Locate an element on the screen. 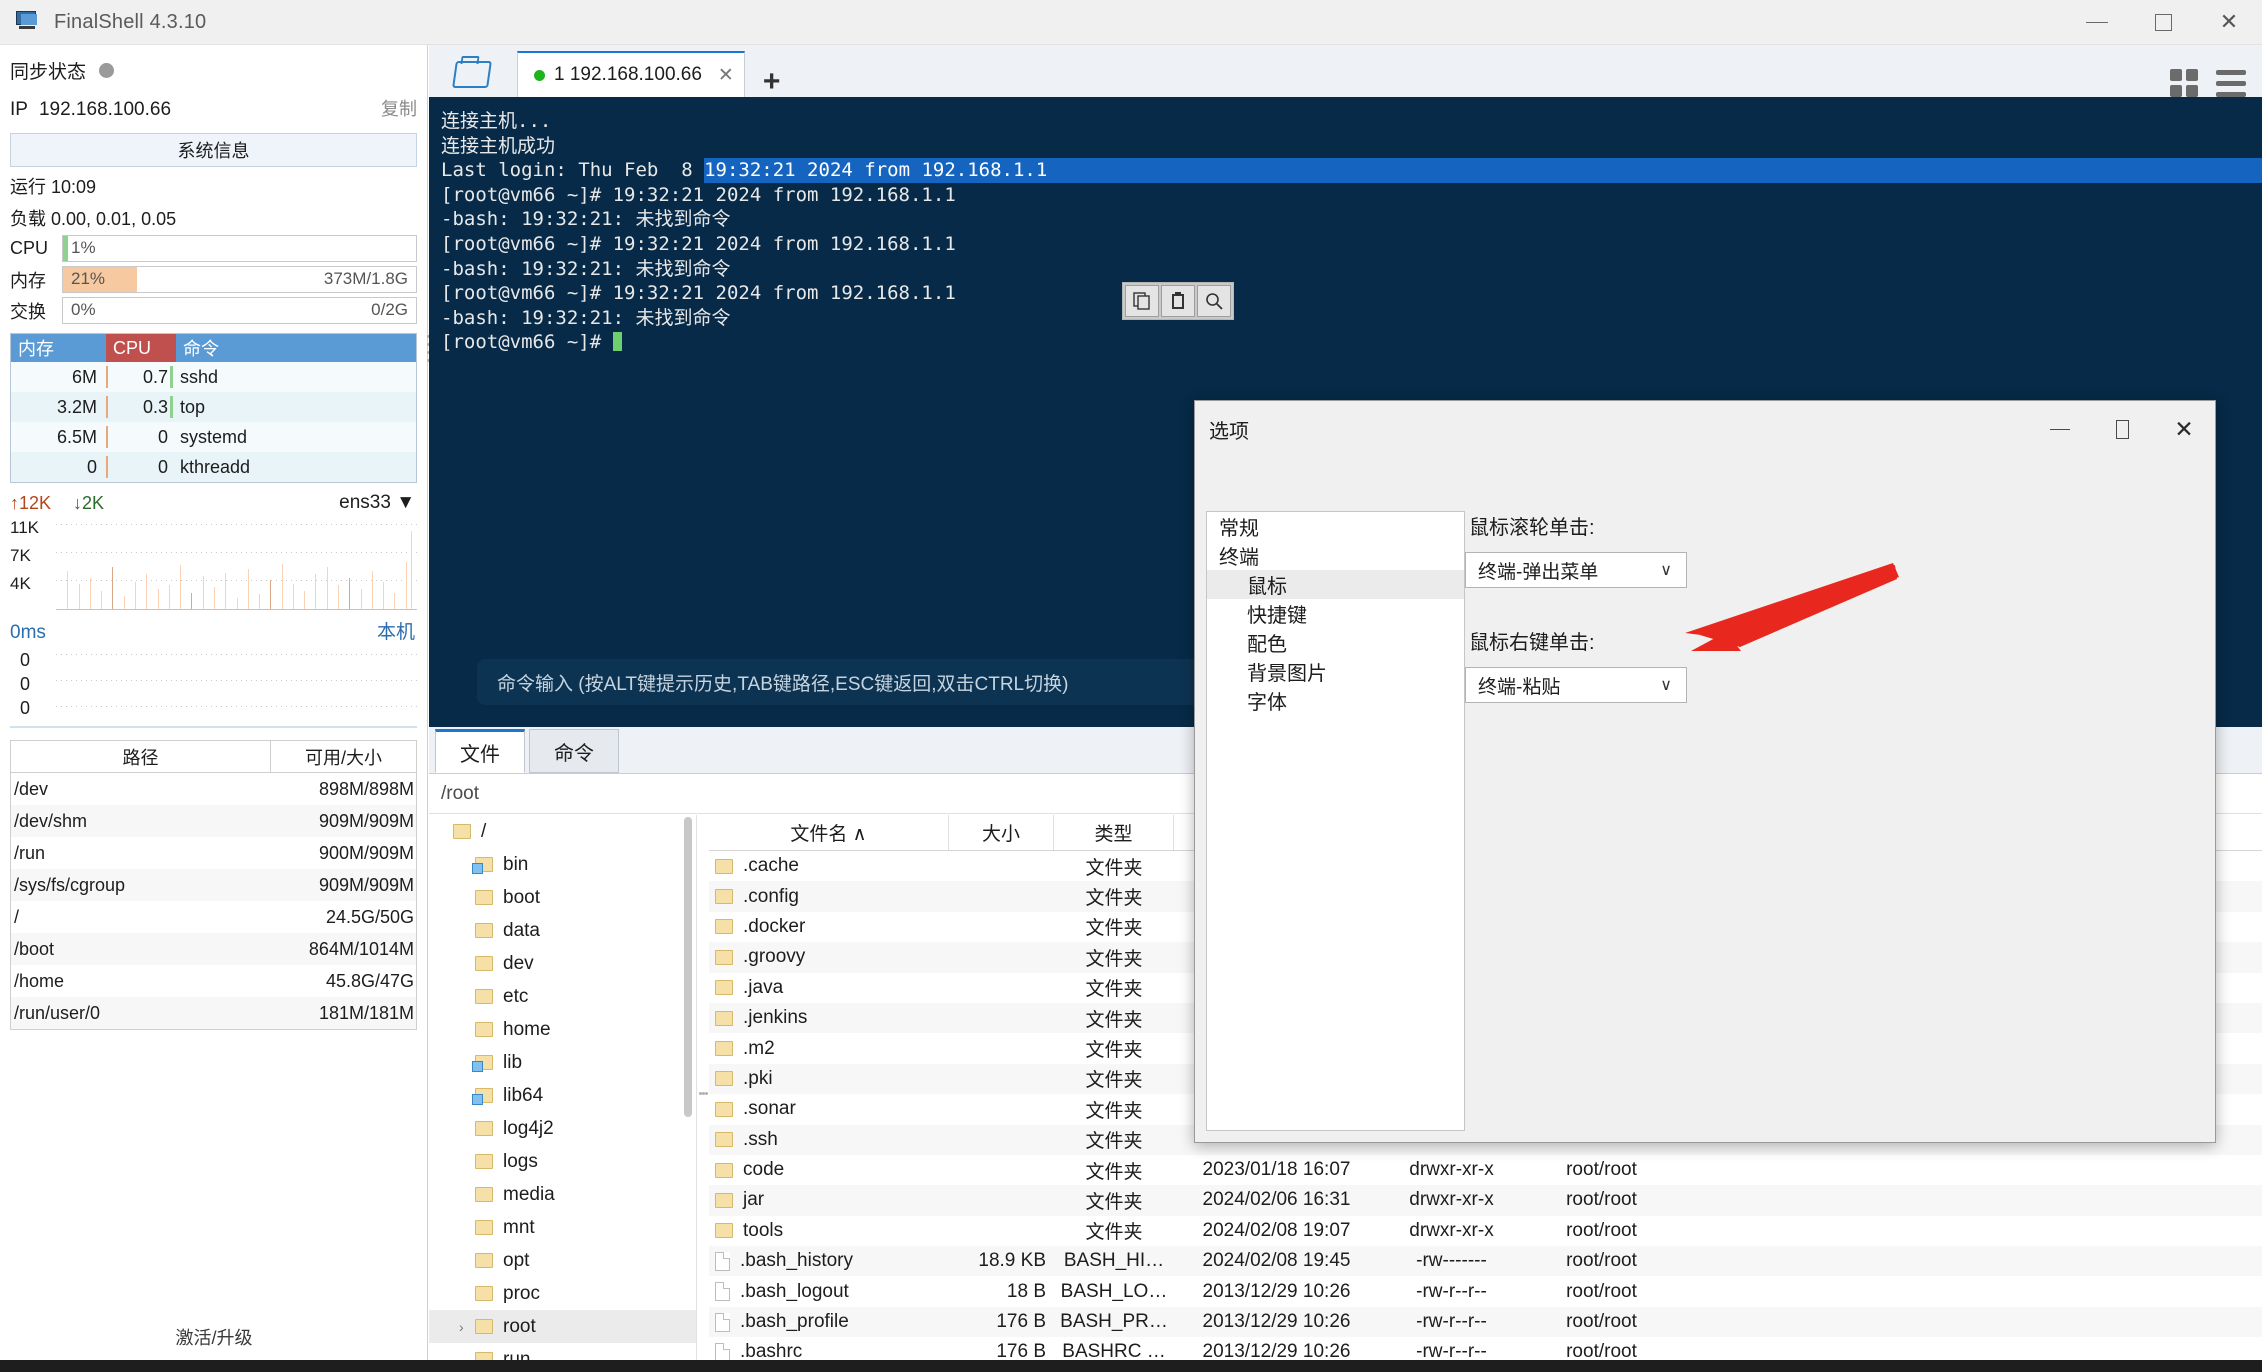 The width and height of the screenshot is (2262, 1372). new-session-tab-button: + is located at coordinates (772, 82).